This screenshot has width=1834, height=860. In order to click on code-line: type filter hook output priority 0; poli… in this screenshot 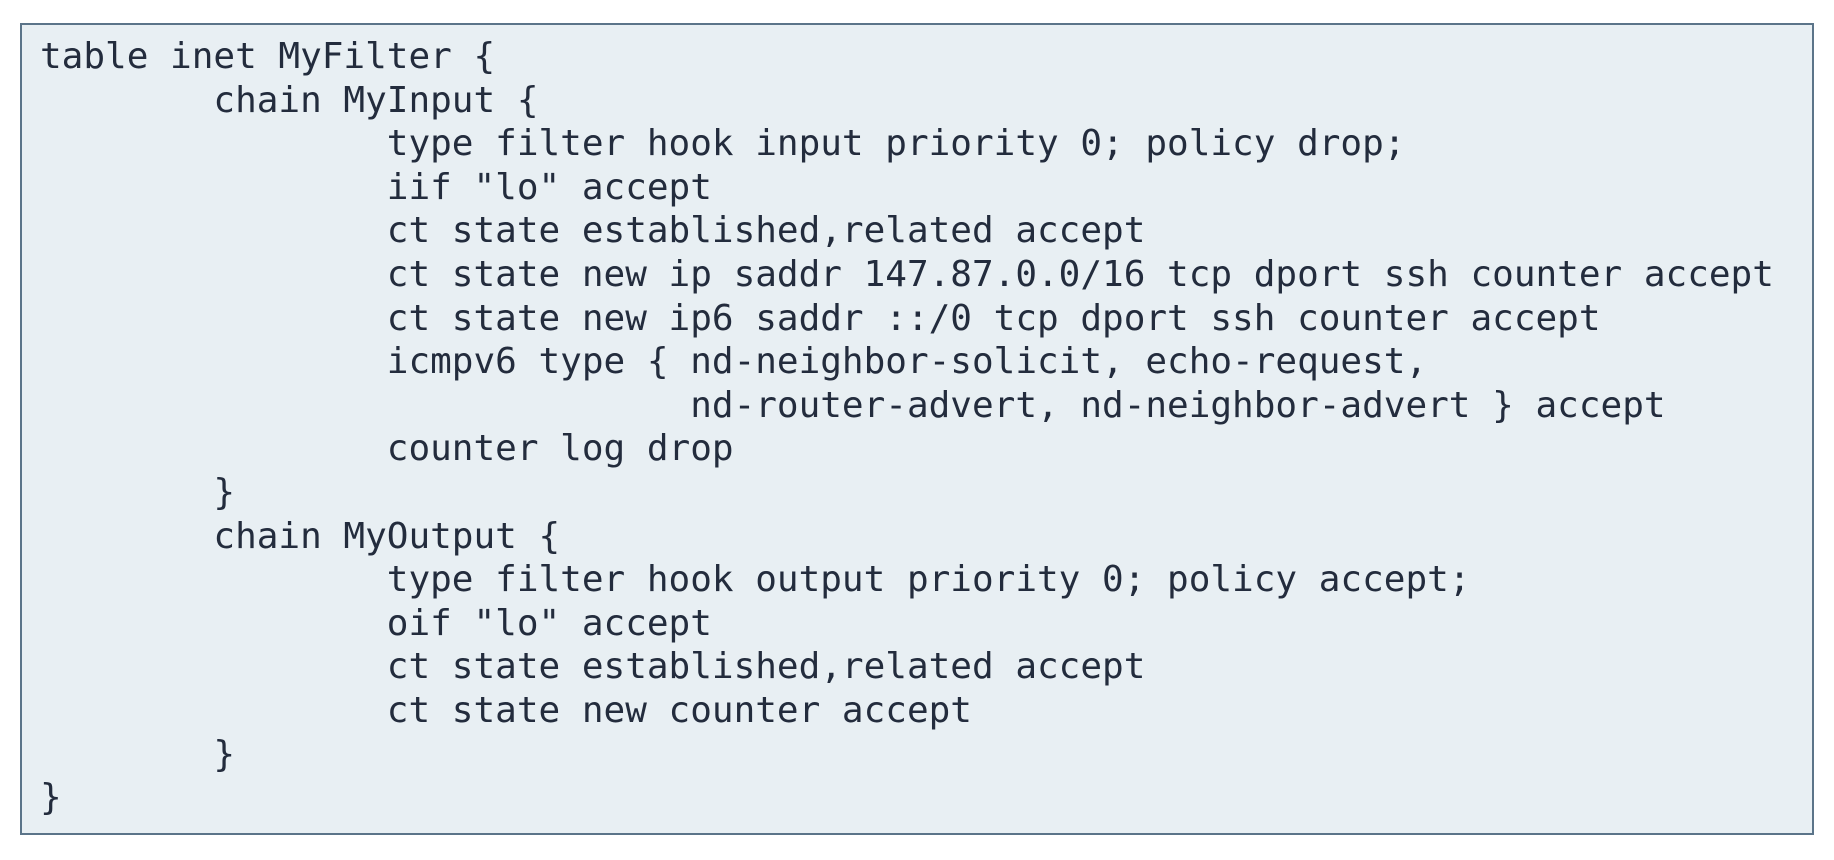, I will do `click(755, 580)`.